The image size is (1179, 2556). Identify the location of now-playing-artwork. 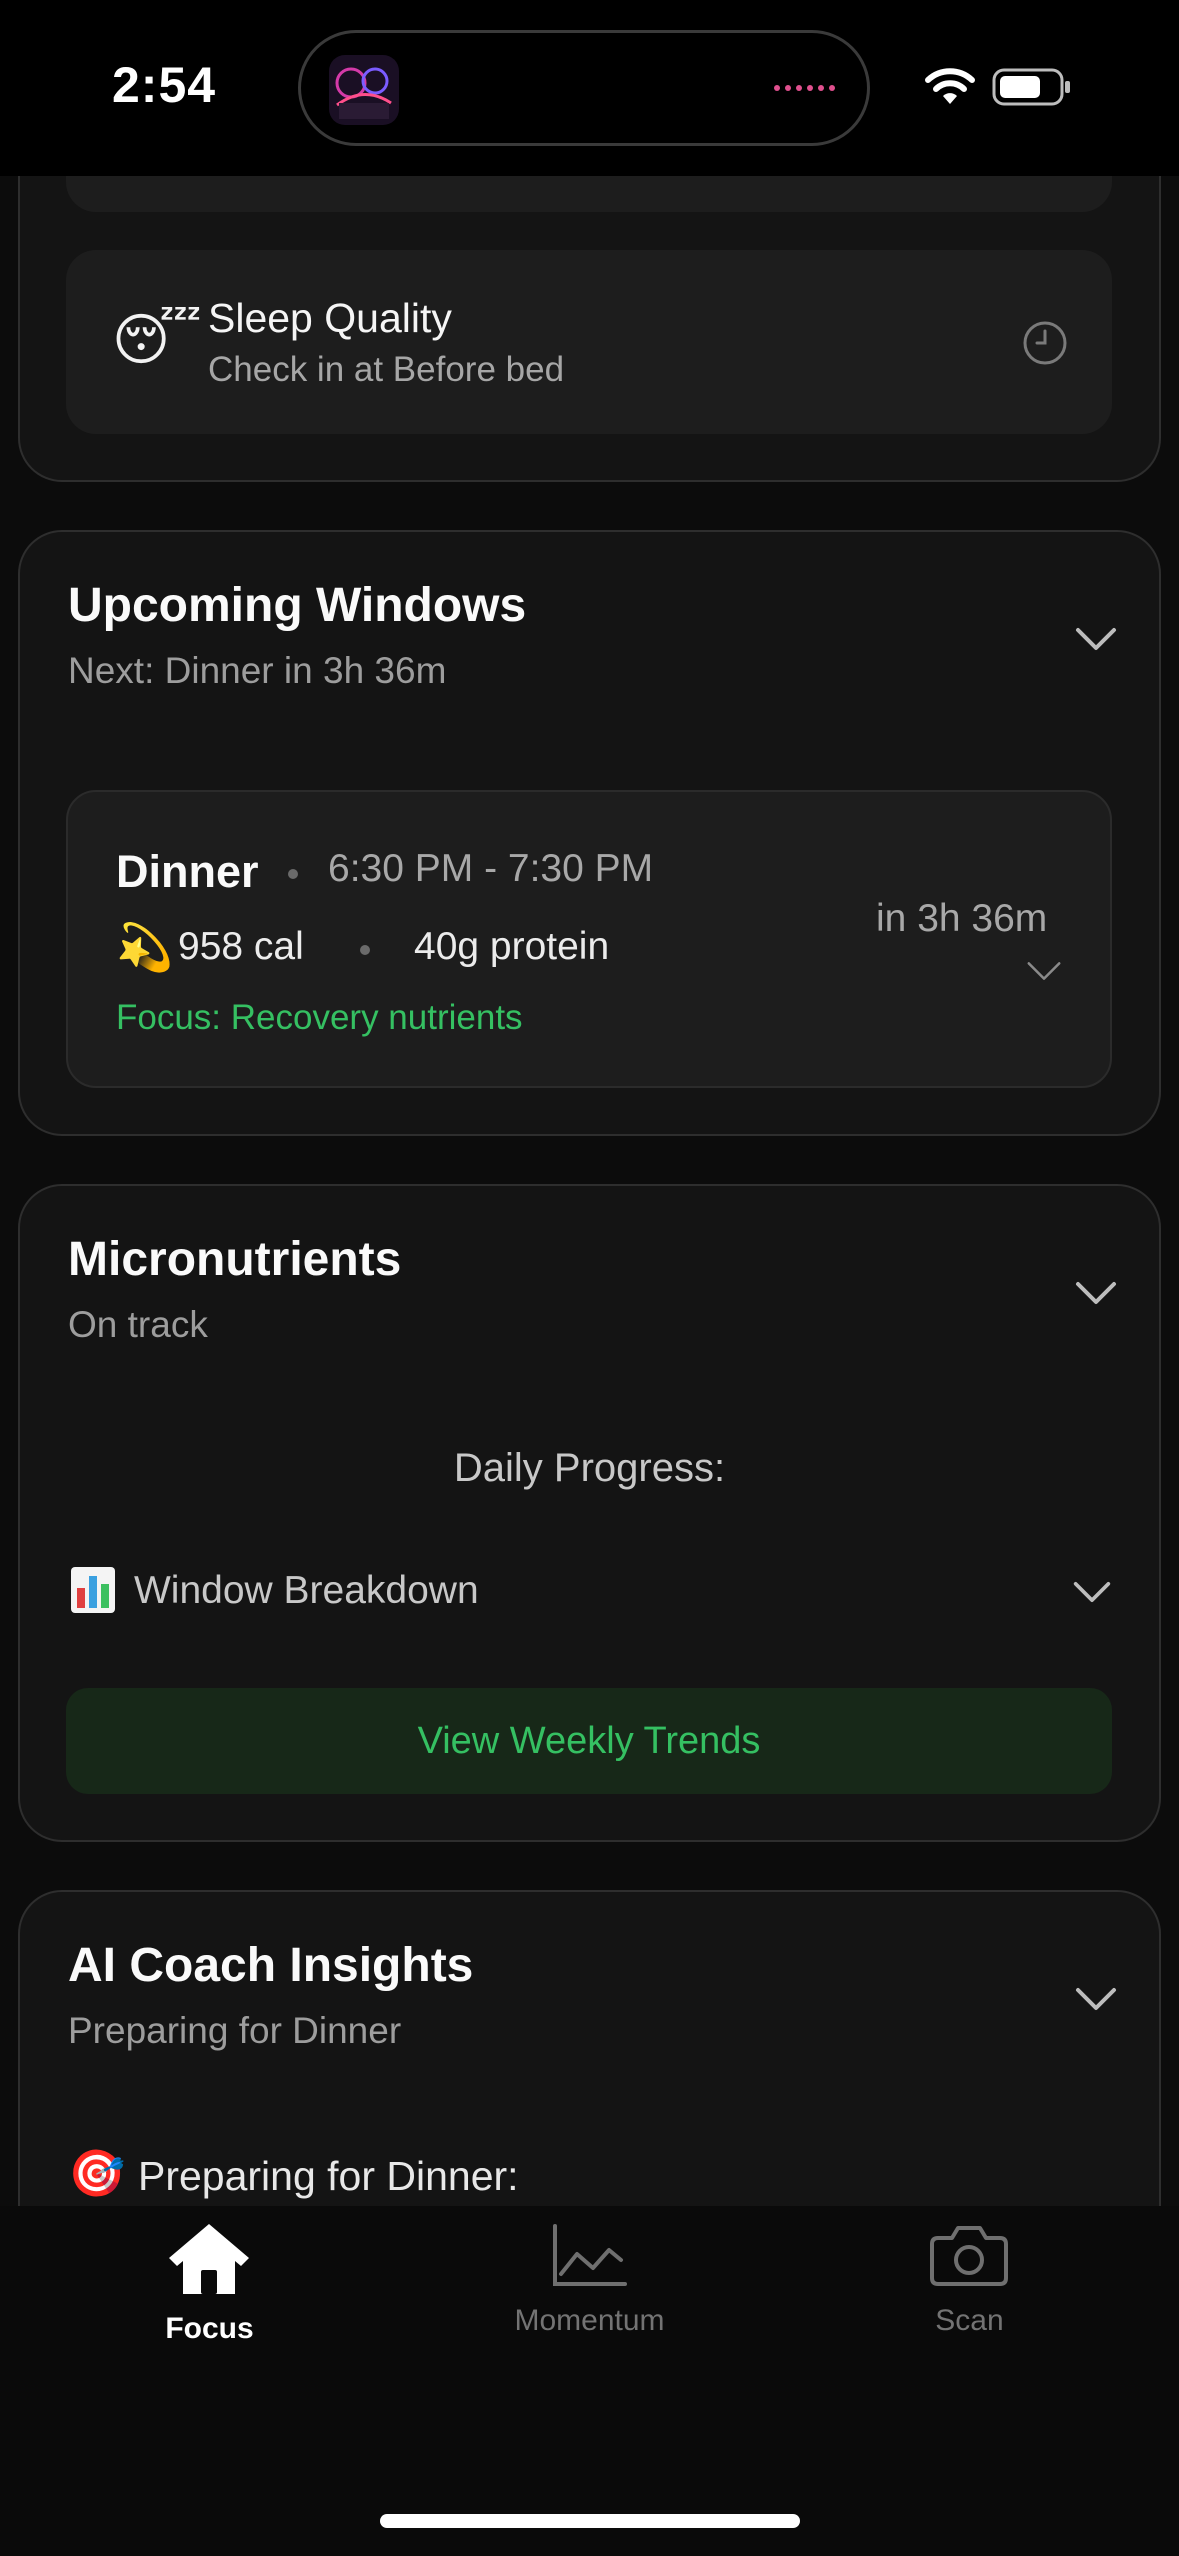
(364, 90).